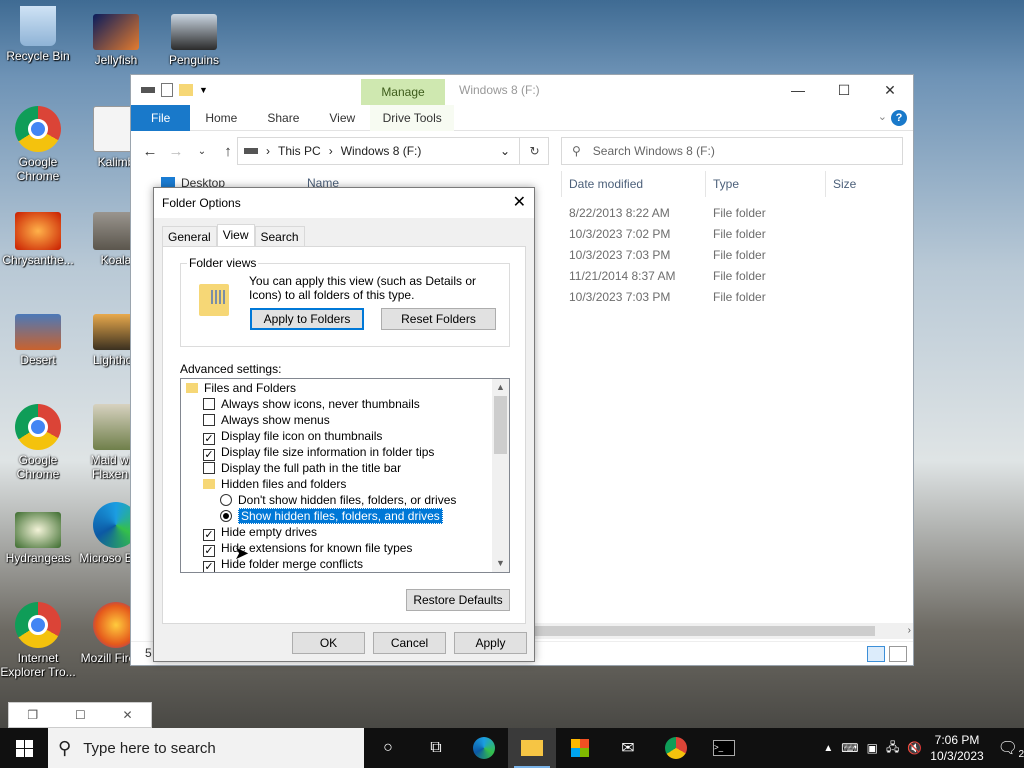 Image resolution: width=1024 pixels, height=768 pixels. I want to click on table-row: 11/21/2014 8:37 AM File folder, so click(667, 276).